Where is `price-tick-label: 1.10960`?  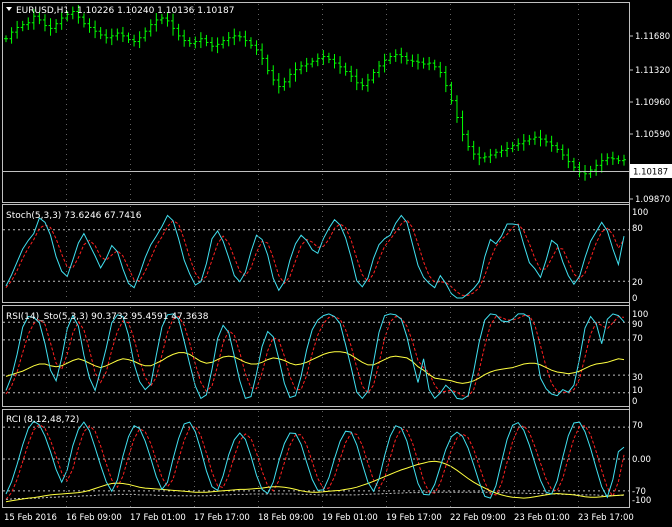 price-tick-label: 1.10960 is located at coordinates (652, 103).